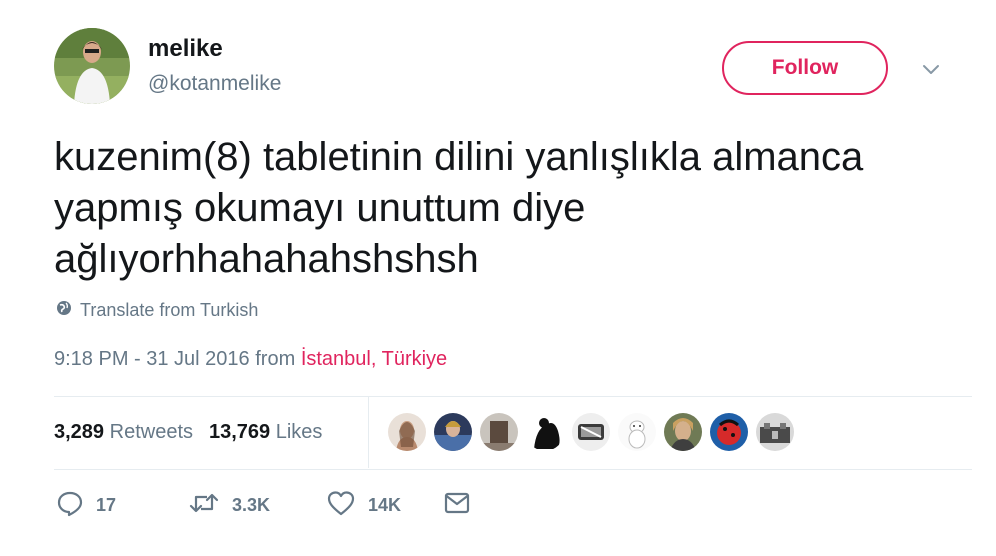  What do you see at coordinates (266, 259) in the screenshot?
I see `tweet-text-line: ağlıyorhhahahahshshsh` at bounding box center [266, 259].